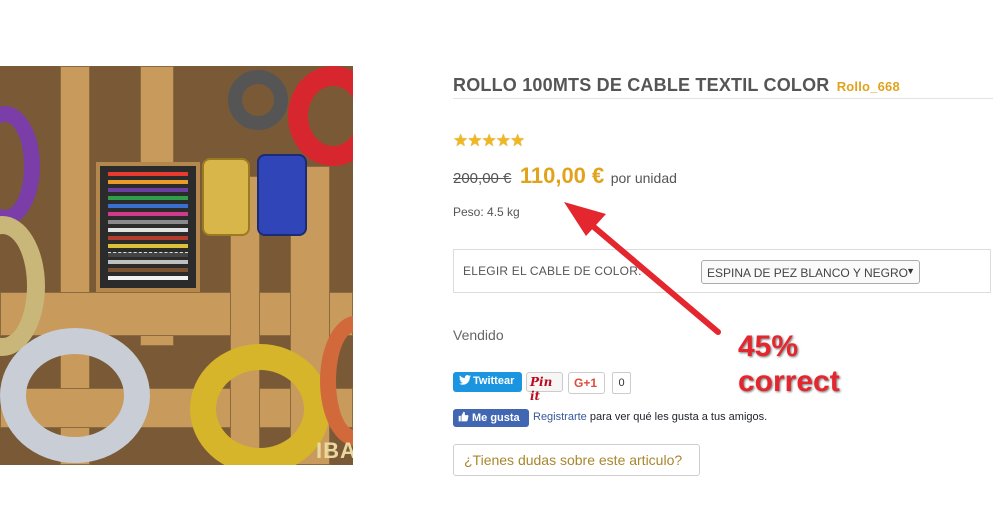 This screenshot has height=515, width=997. What do you see at coordinates (653, 277) in the screenshot?
I see `annotation-arrow-shaft` at bounding box center [653, 277].